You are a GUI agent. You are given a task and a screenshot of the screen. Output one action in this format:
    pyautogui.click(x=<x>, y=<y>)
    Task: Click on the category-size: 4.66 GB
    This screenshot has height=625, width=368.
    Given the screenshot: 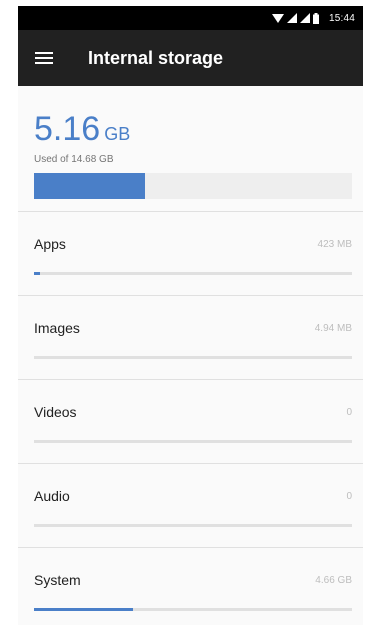 What is the action you would take?
    pyautogui.click(x=333, y=580)
    